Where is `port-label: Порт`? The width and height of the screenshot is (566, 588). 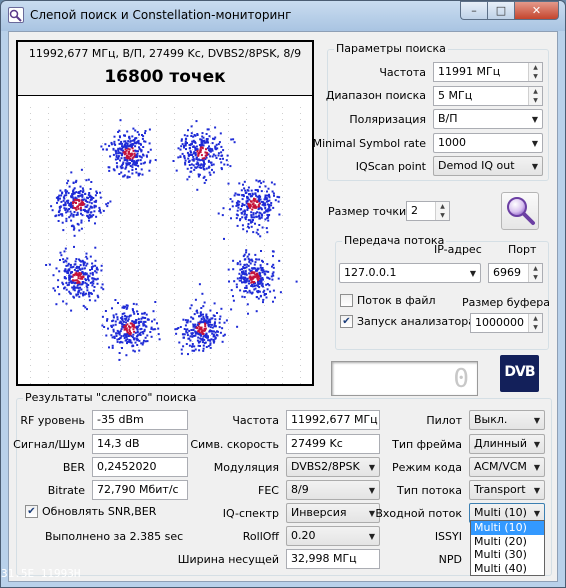 port-label: Порт is located at coordinates (522, 249).